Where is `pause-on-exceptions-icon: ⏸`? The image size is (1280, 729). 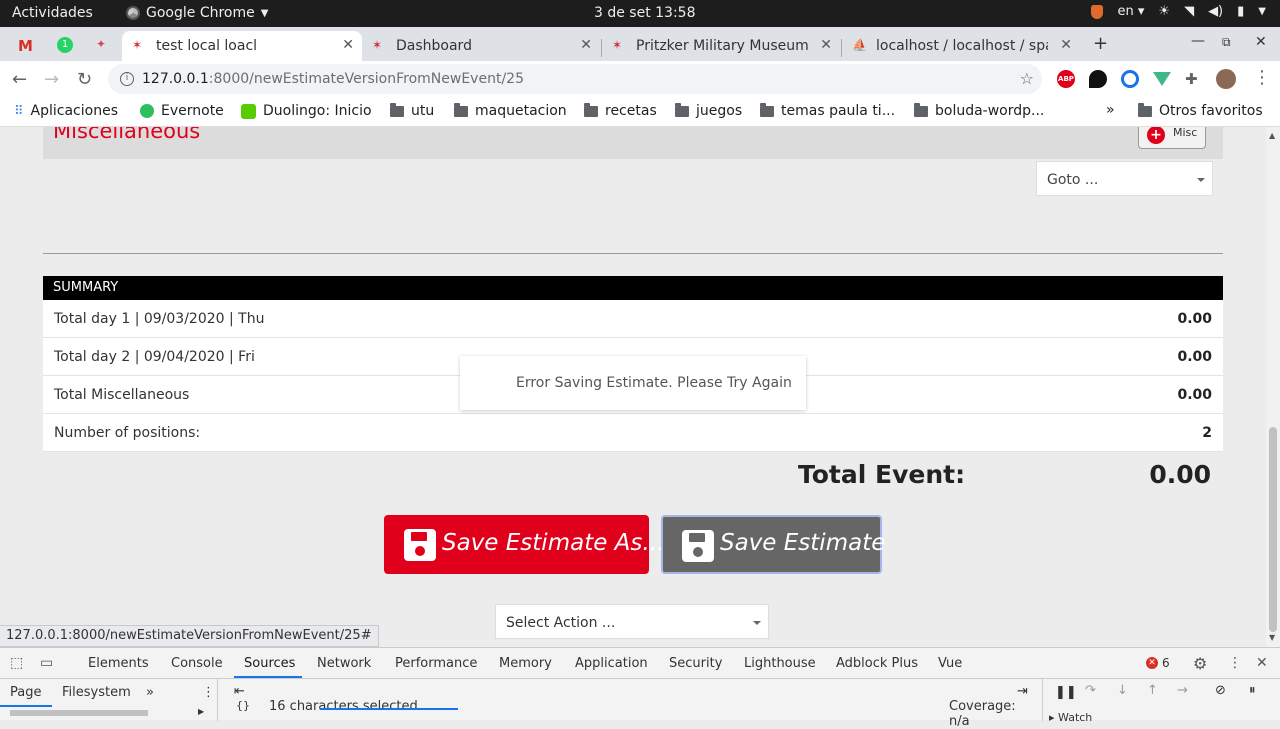
pause-on-exceptions-icon: ⏸ is located at coordinates (1252, 690).